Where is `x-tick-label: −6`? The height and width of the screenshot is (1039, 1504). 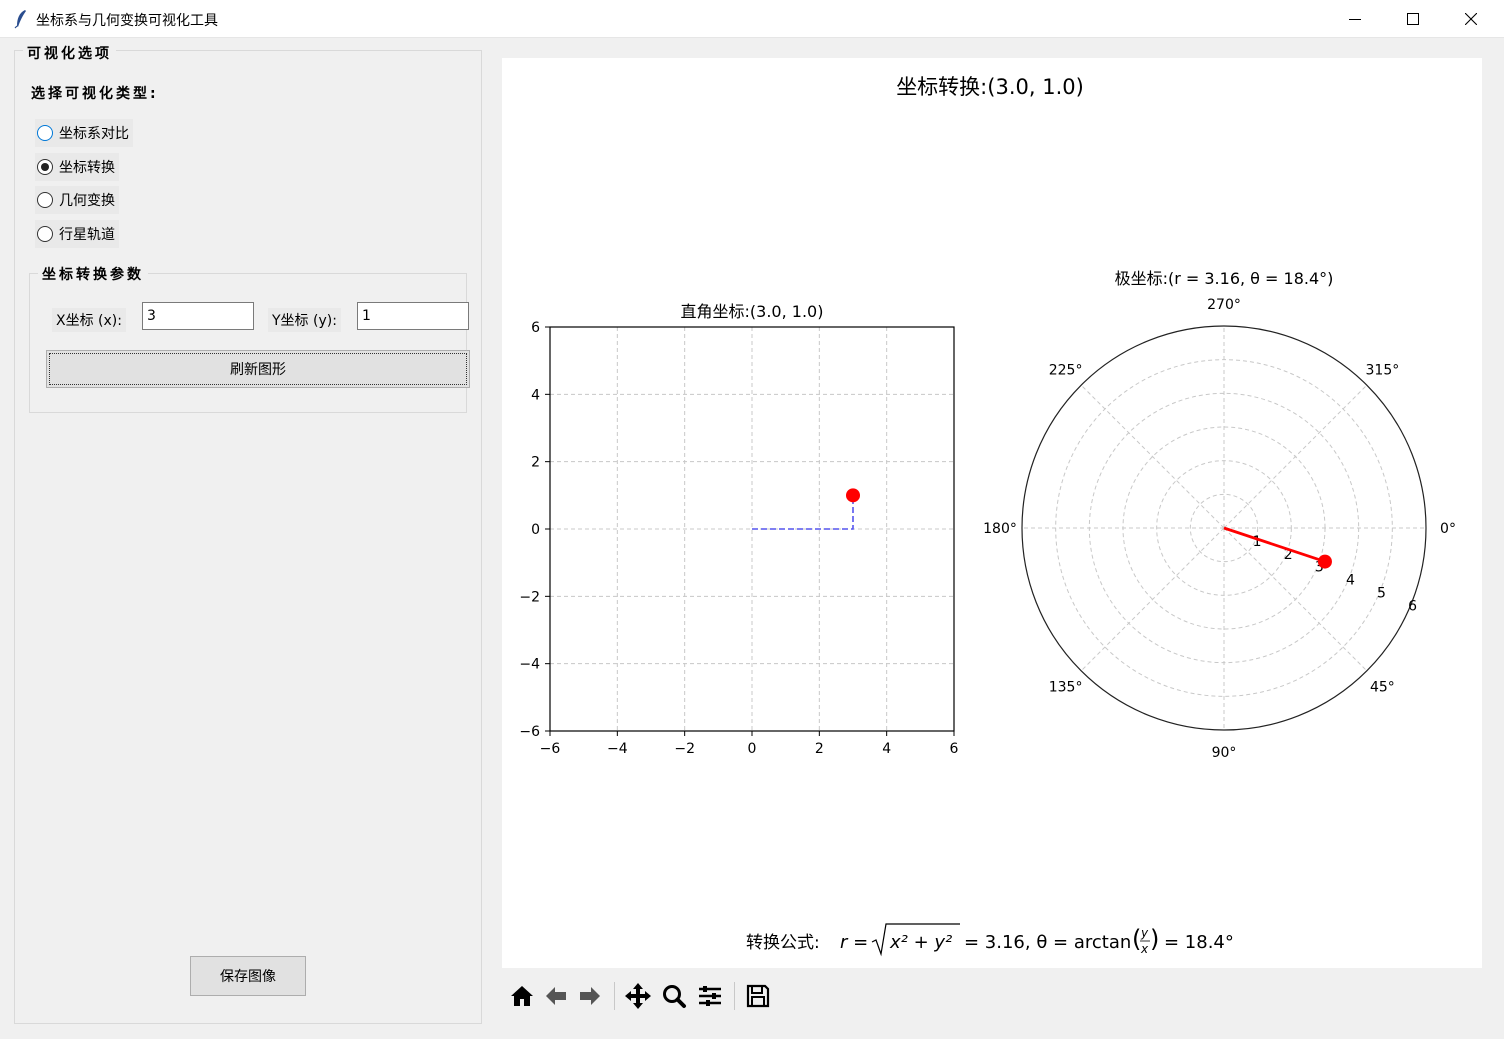 x-tick-label: −6 is located at coordinates (550, 749).